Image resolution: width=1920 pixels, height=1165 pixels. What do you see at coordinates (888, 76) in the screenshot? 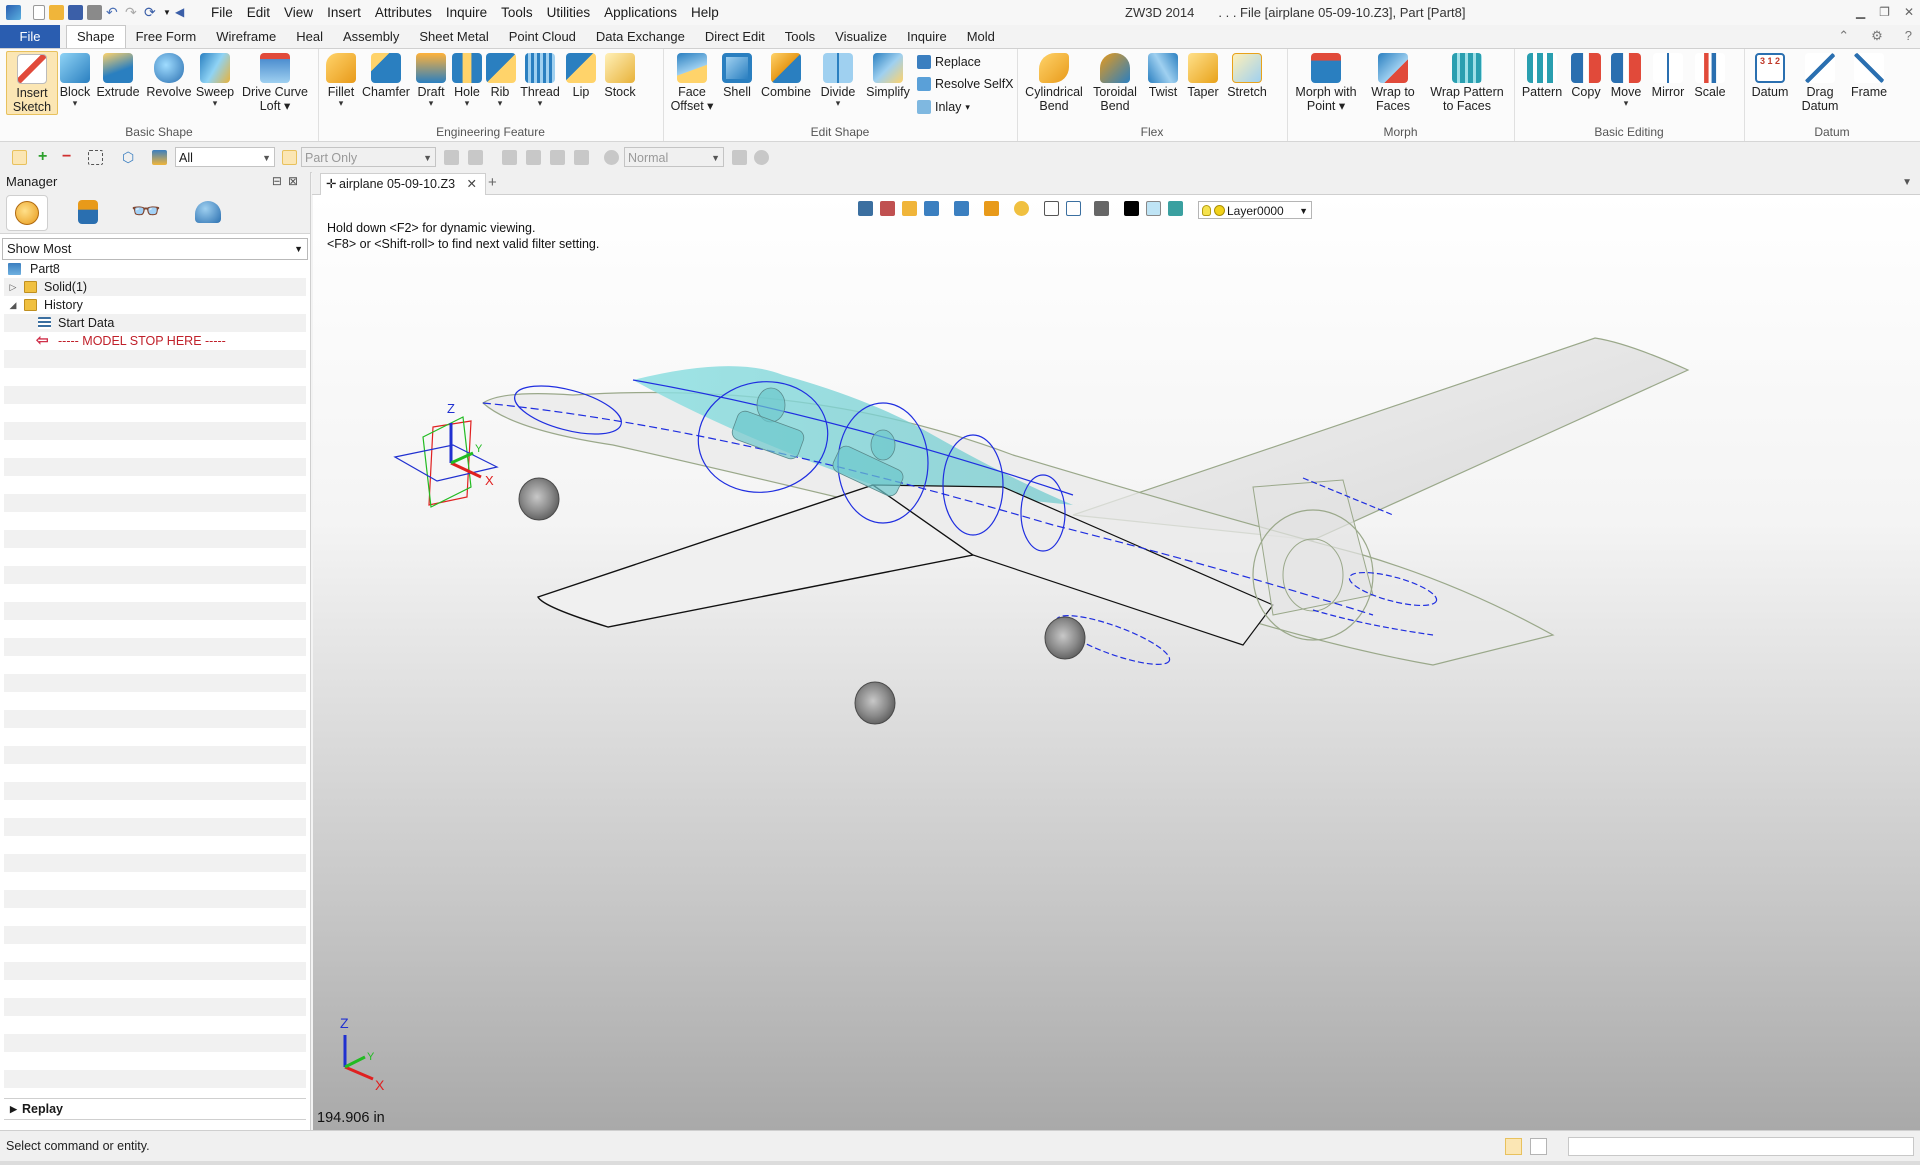
I see `simplify-button: Simplify` at bounding box center [888, 76].